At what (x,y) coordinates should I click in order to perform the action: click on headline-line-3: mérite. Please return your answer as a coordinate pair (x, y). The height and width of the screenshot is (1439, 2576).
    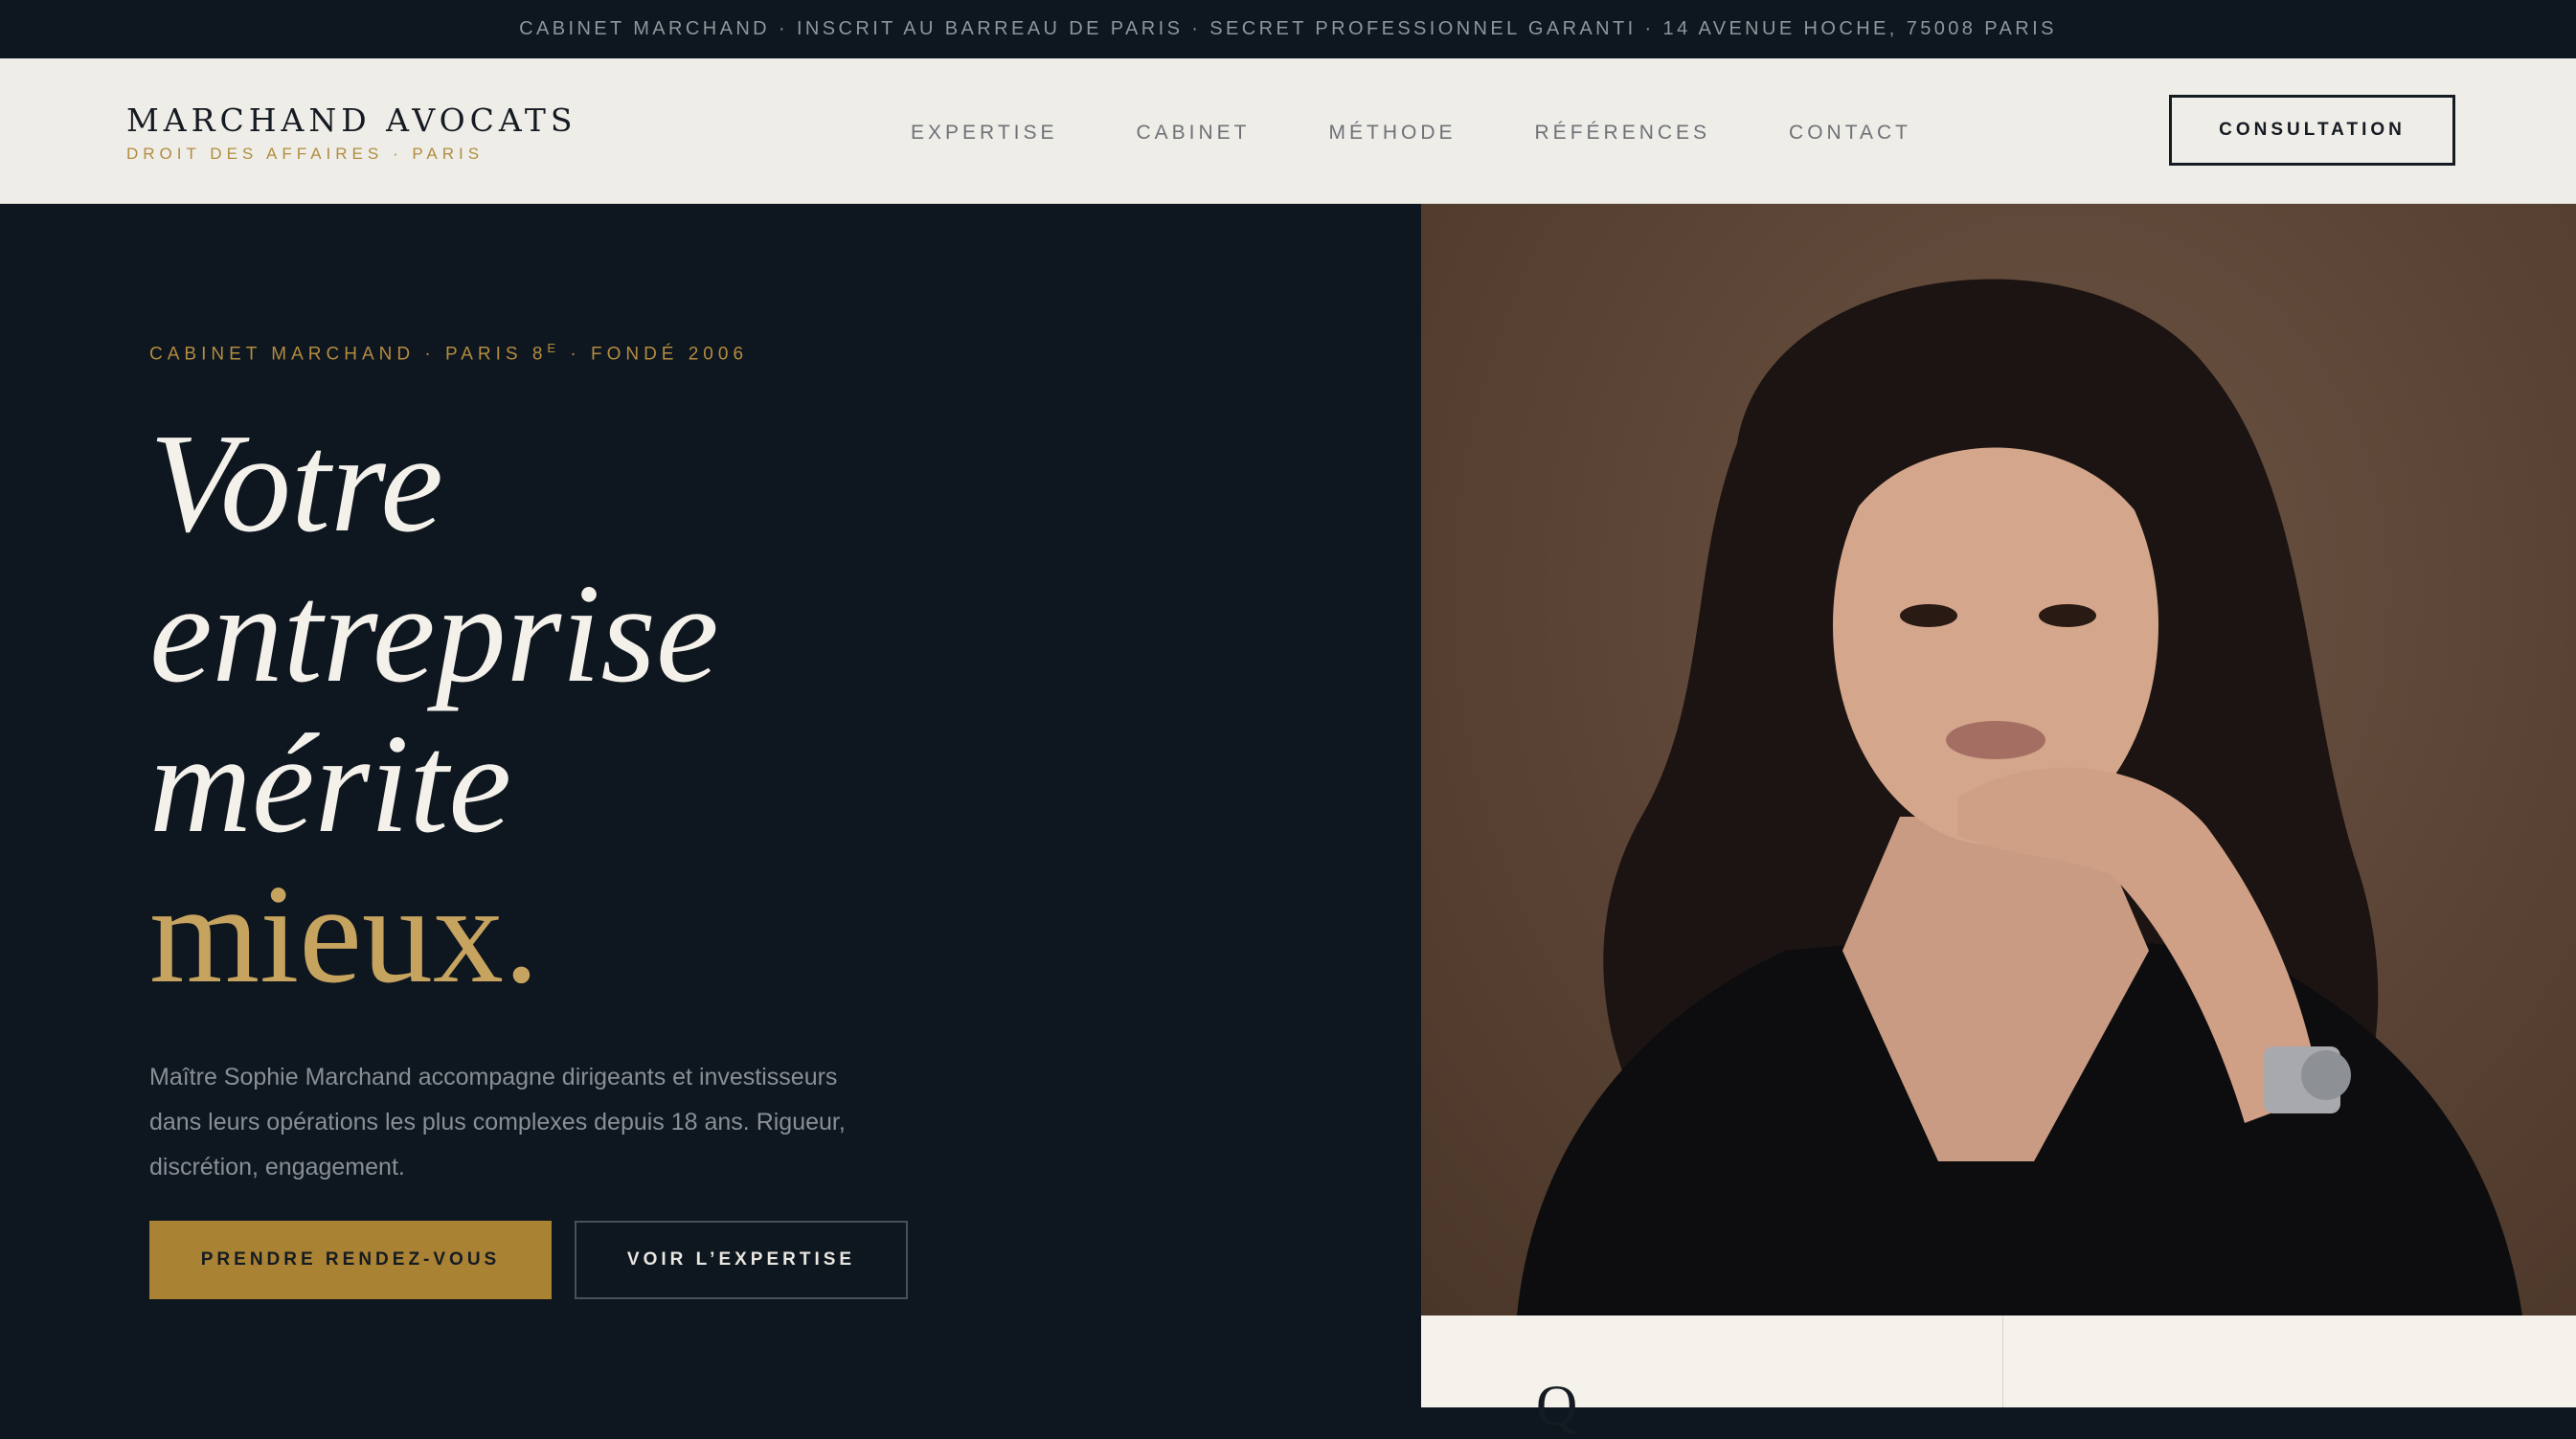
    Looking at the image, I should click on (330, 784).